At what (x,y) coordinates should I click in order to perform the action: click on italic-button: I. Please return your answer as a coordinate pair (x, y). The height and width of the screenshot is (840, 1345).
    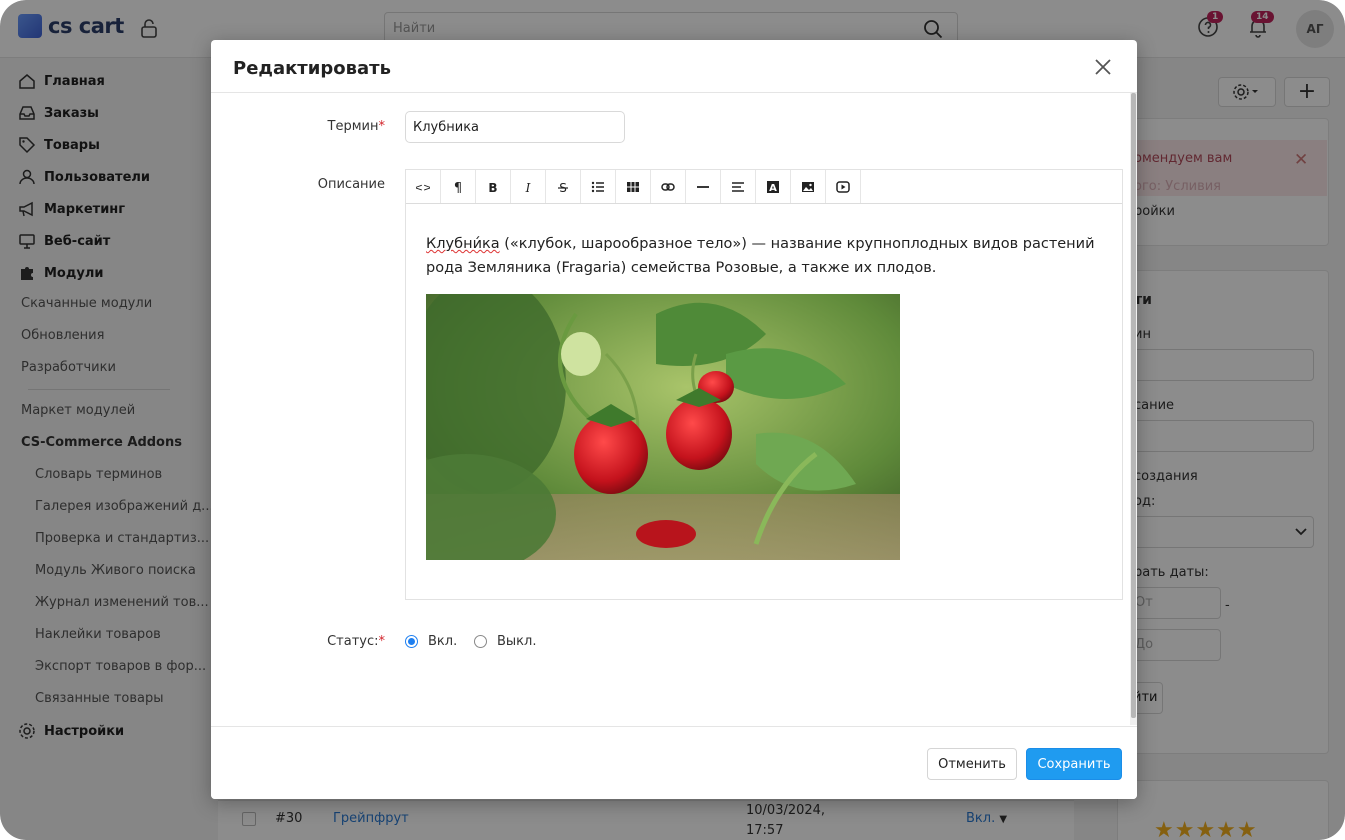
    Looking at the image, I should click on (528, 186).